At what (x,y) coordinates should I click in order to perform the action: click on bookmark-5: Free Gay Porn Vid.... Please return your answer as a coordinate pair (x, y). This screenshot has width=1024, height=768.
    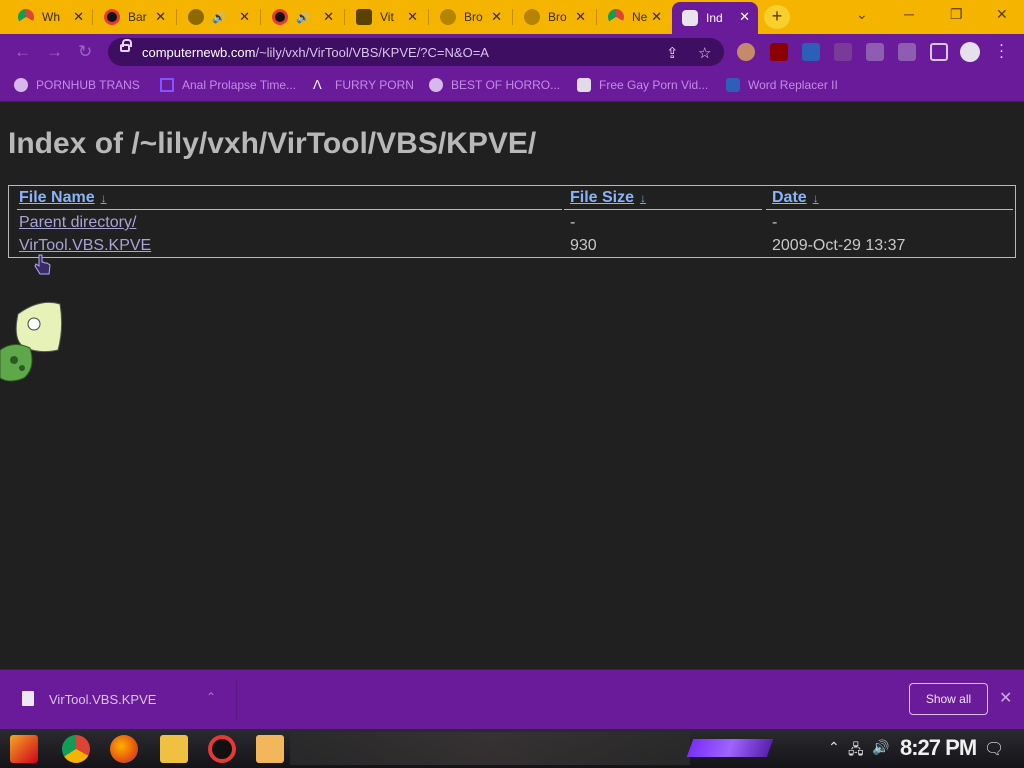
    Looking at the image, I should click on (642, 85).